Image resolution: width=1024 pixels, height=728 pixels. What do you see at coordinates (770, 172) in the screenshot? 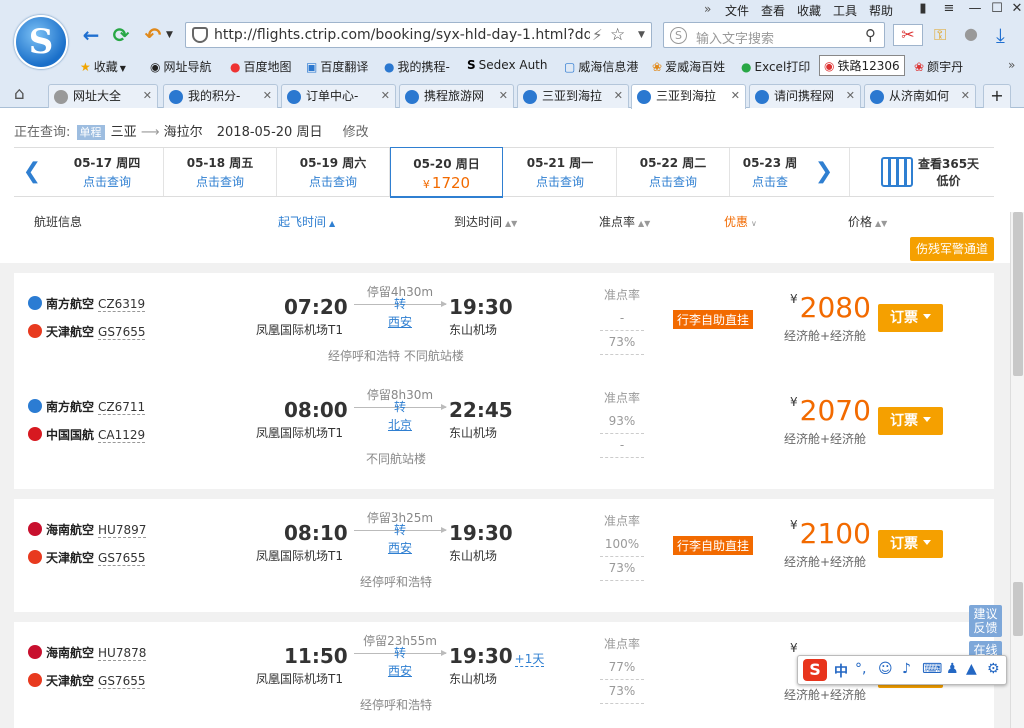
I see `date-cell: 05-23 周点击查` at bounding box center [770, 172].